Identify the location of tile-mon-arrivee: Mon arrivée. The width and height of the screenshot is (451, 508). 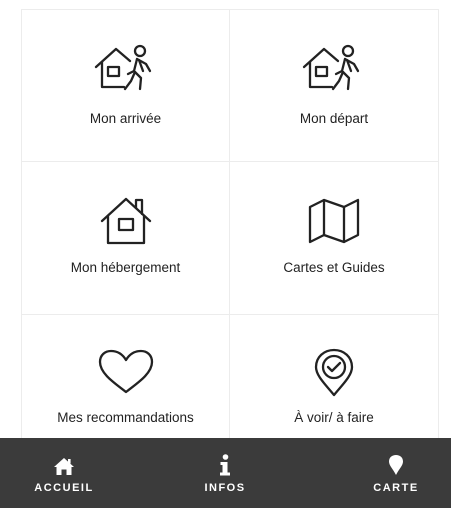
(125, 85).